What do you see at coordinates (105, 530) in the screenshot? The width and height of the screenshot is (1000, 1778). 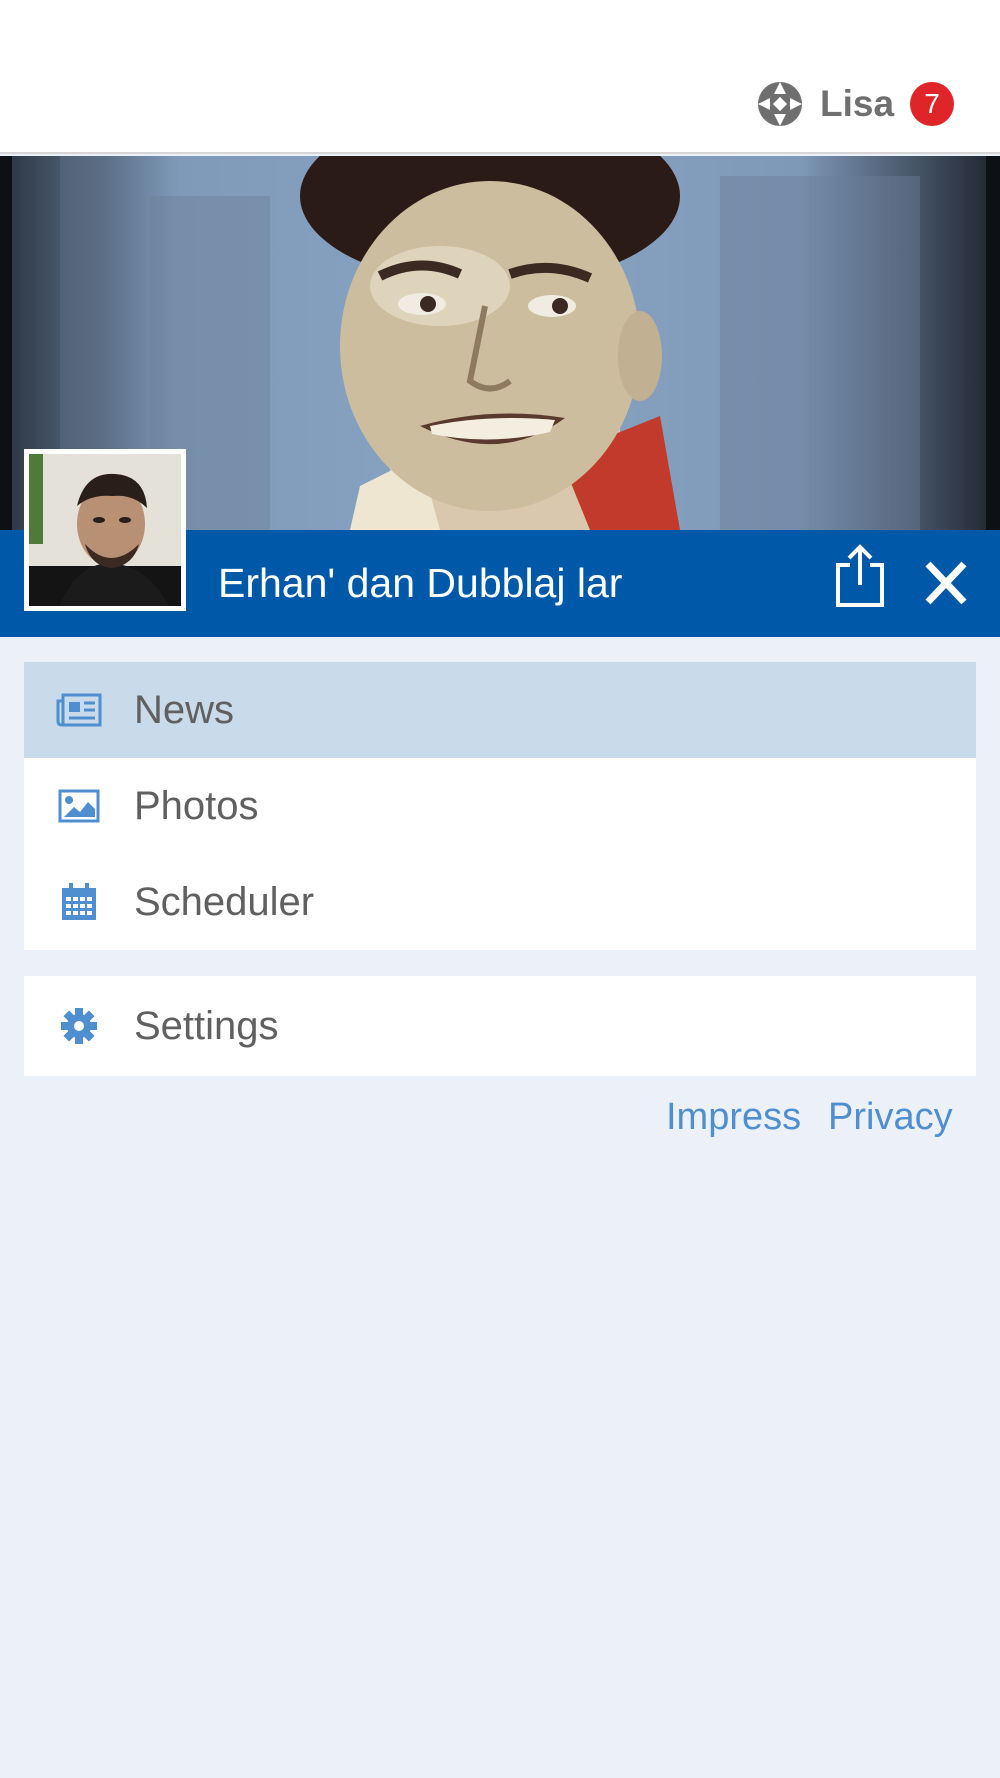 I see `channel-avatar` at bounding box center [105, 530].